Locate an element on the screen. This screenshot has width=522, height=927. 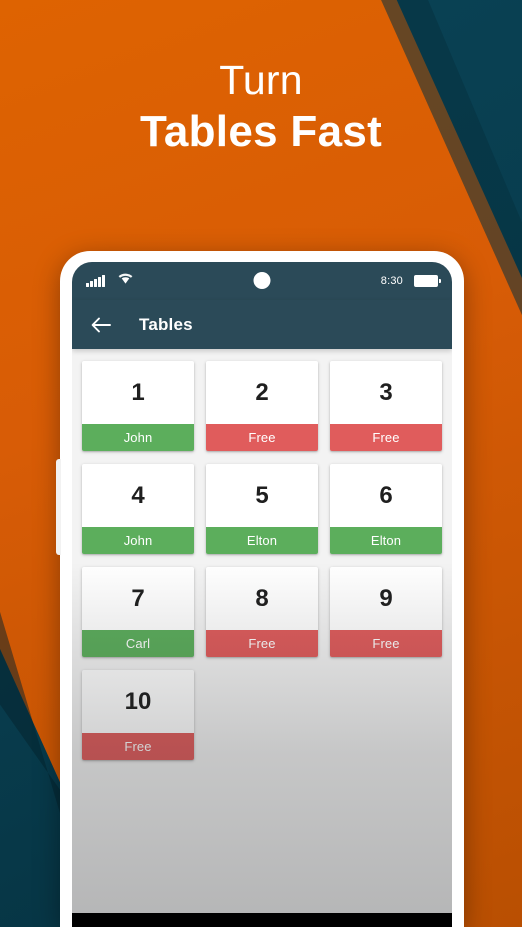
front-camera-punch-hole is located at coordinates (262, 280).